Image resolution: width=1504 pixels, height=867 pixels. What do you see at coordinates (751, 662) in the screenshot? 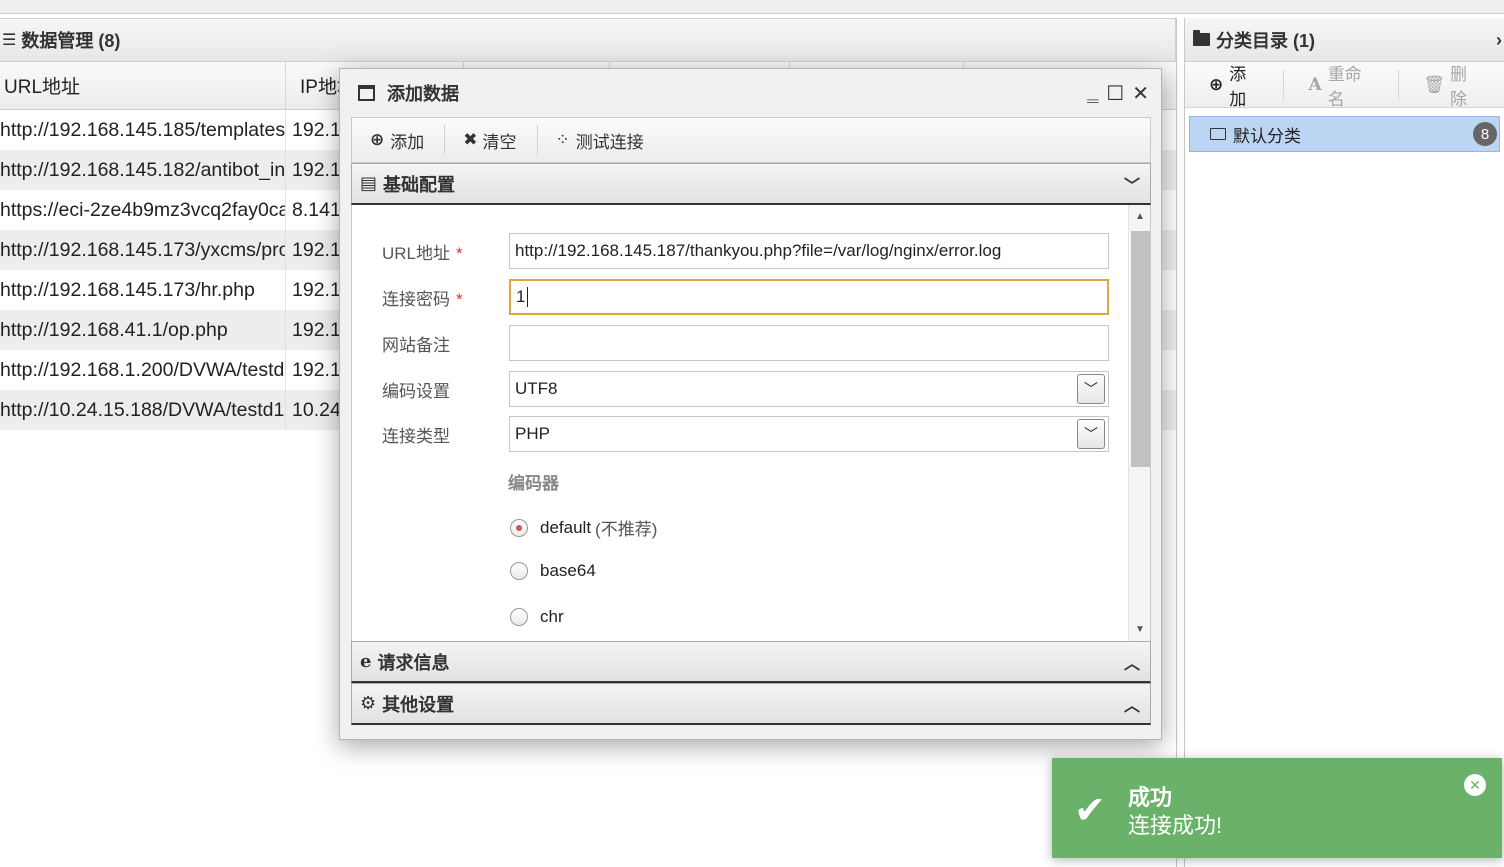
I see `section-request-info: e 请求信息 ︿` at bounding box center [751, 662].